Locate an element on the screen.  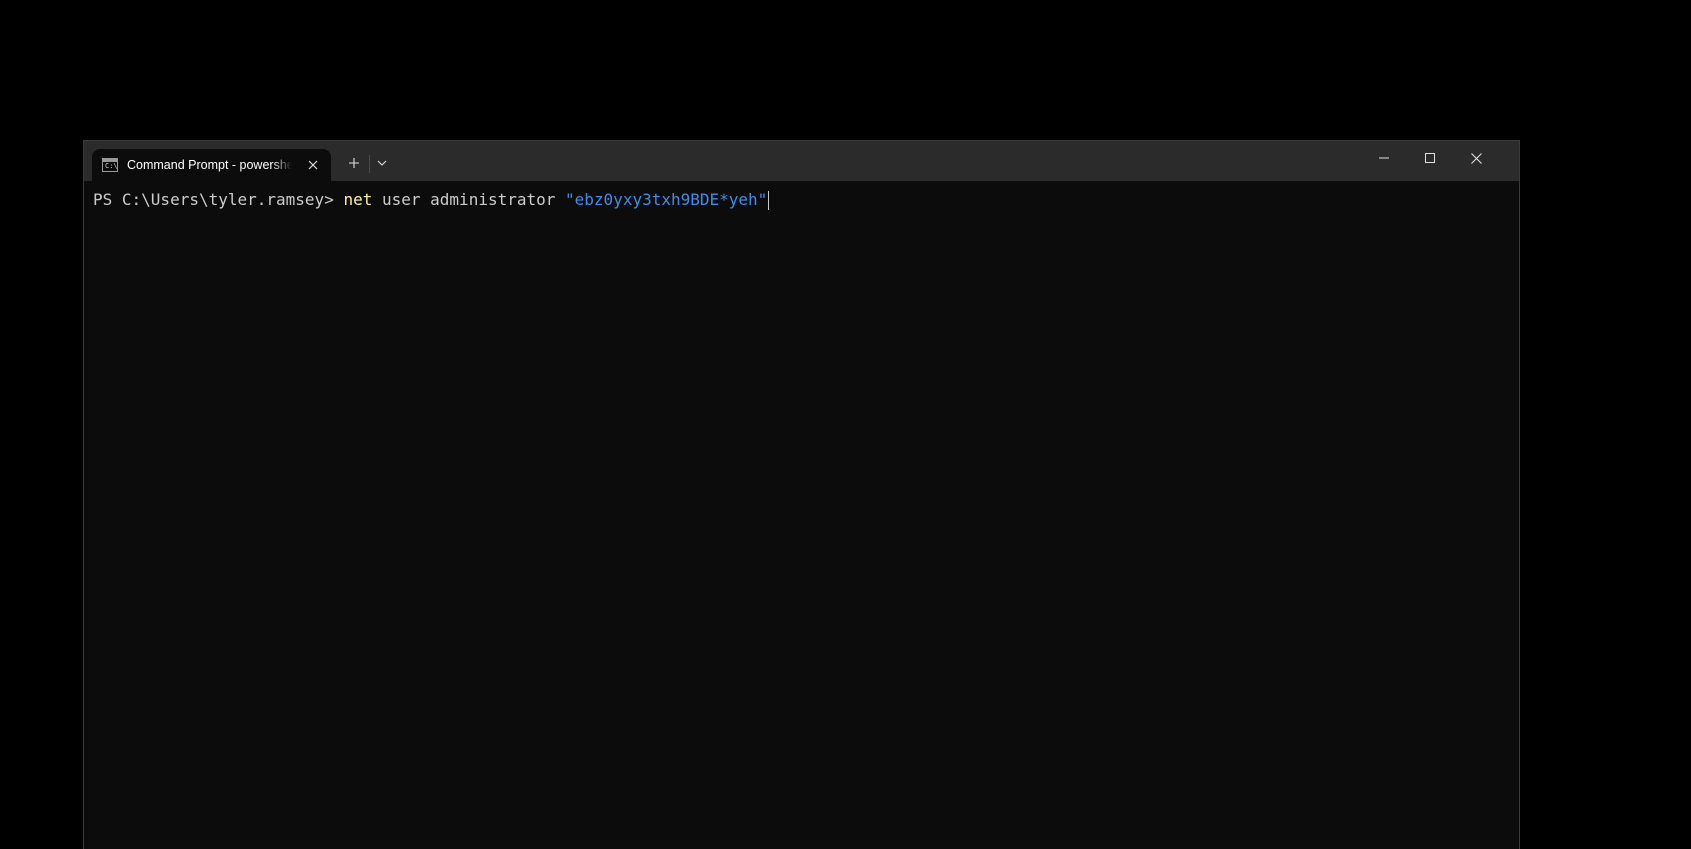
title-bar: C:\ Command Prompt - powershell is located at coordinates (801, 161).